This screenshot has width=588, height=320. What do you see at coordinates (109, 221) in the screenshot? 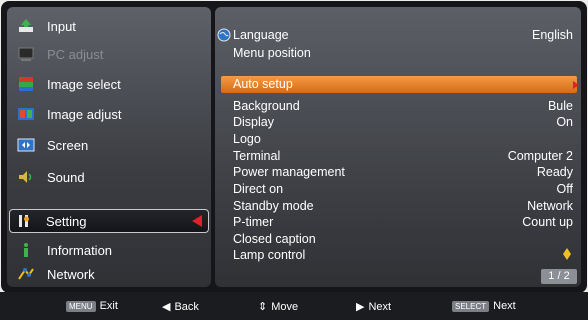
I see `sidebar-item-setting: Setting` at bounding box center [109, 221].